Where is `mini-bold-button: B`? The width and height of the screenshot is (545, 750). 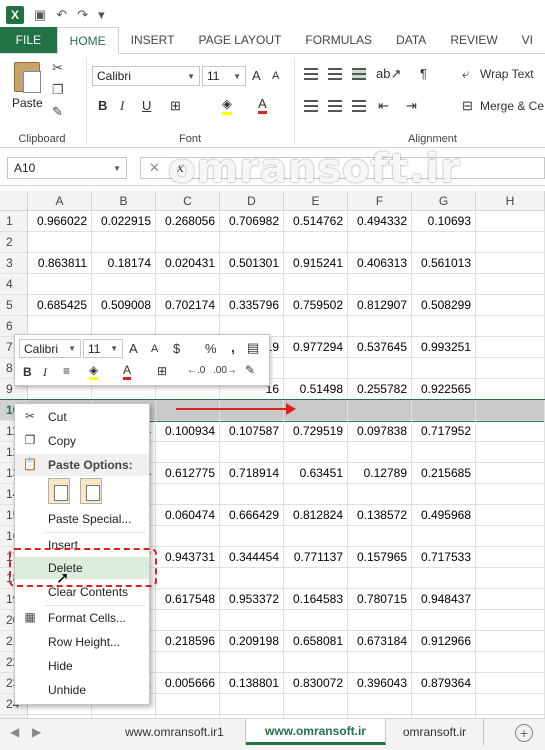 mini-bold-button: B is located at coordinates (27, 372).